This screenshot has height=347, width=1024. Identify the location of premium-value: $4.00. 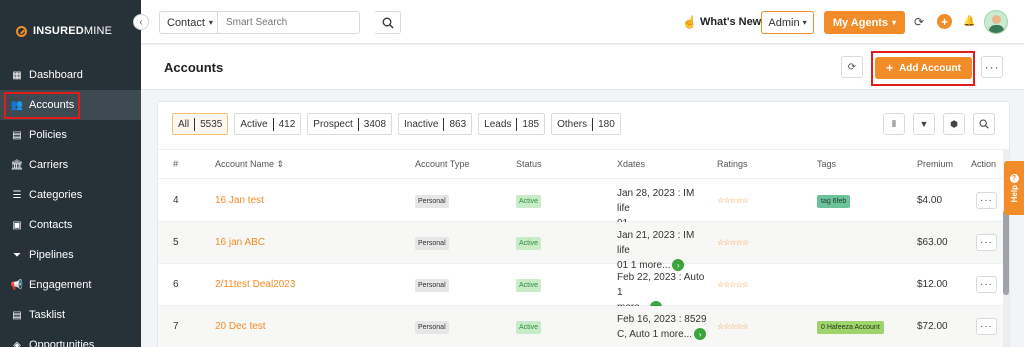
(930, 200).